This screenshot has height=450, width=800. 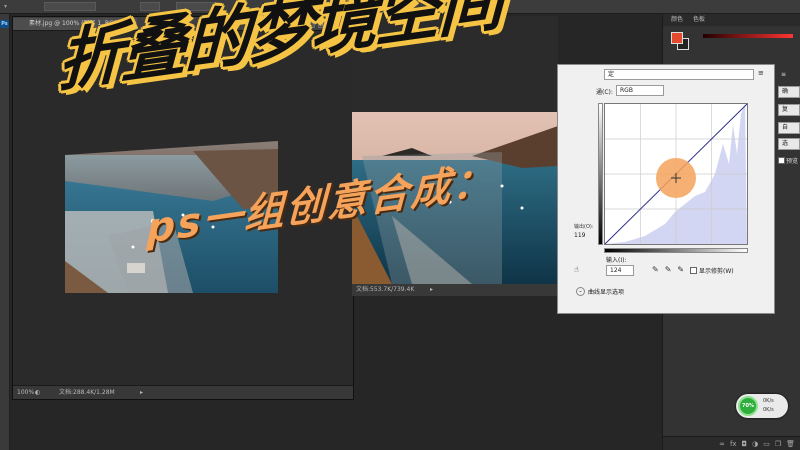 I want to click on show-clipping-label: 显示修剪(W), so click(x=716, y=271).